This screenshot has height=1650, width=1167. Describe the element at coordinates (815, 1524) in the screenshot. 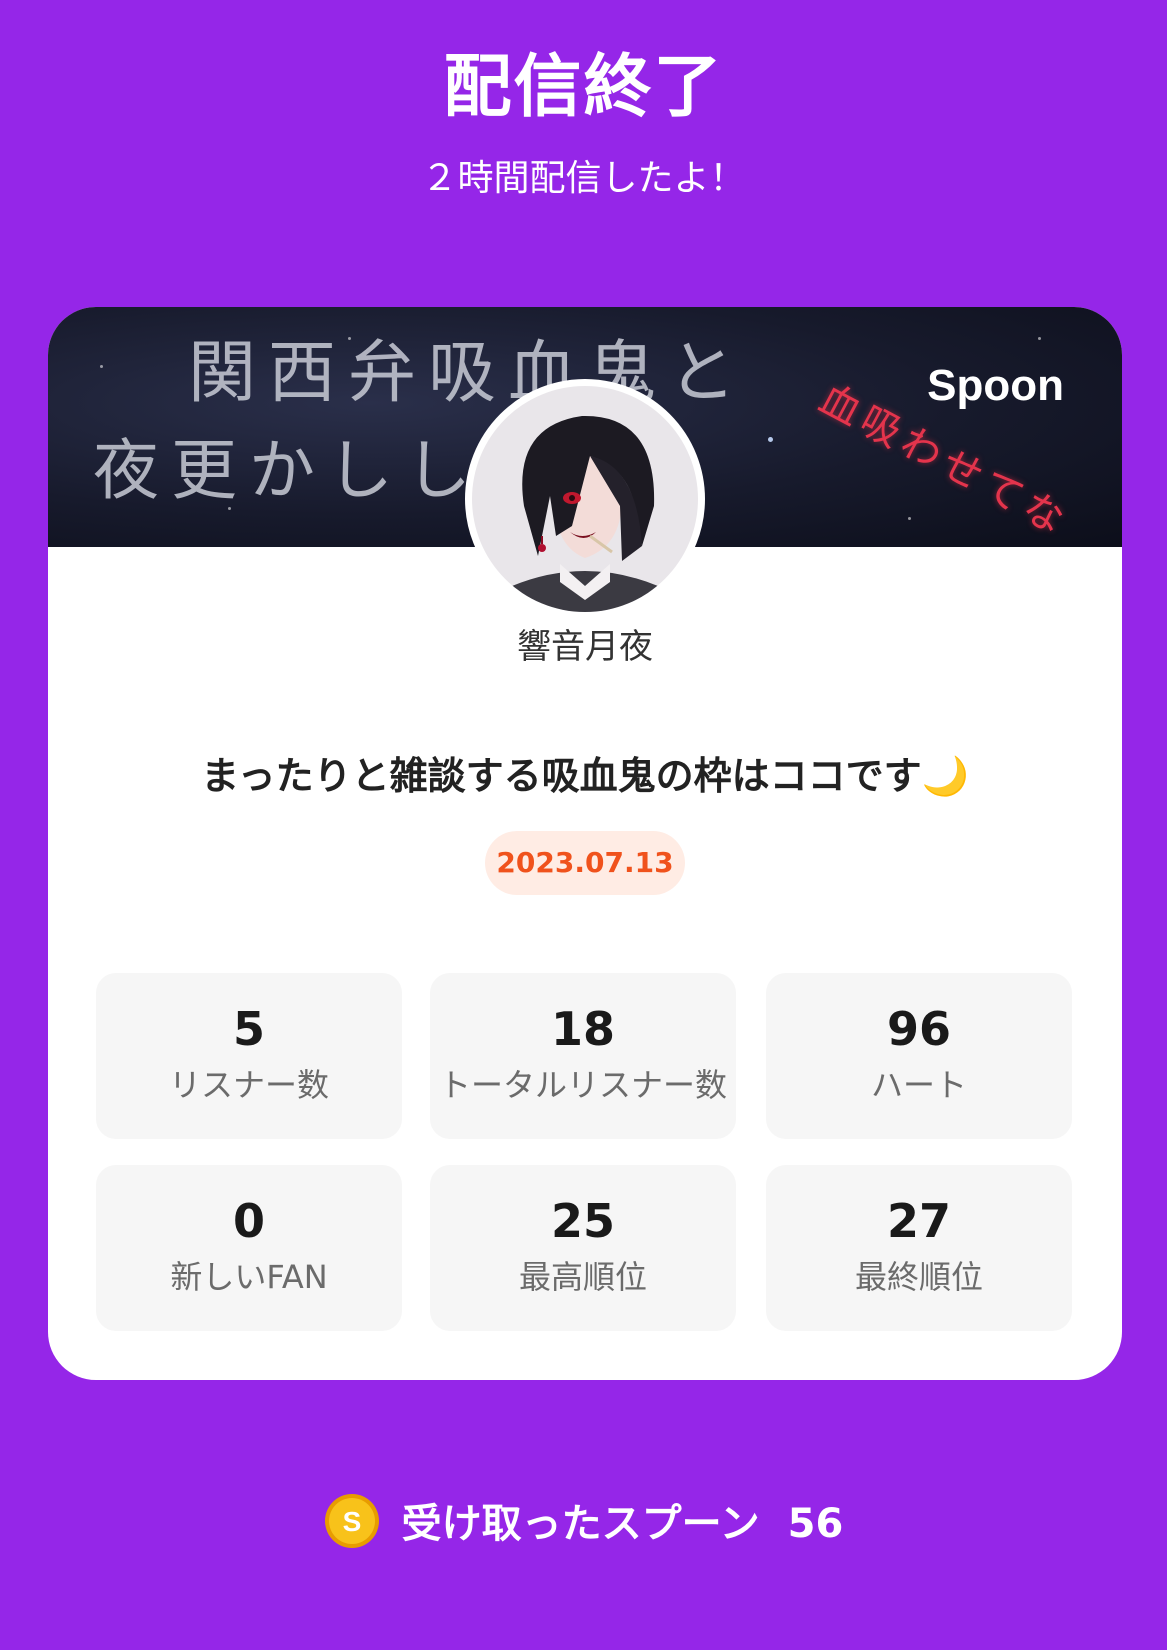

I see `received-spoons-count: 56` at that location.